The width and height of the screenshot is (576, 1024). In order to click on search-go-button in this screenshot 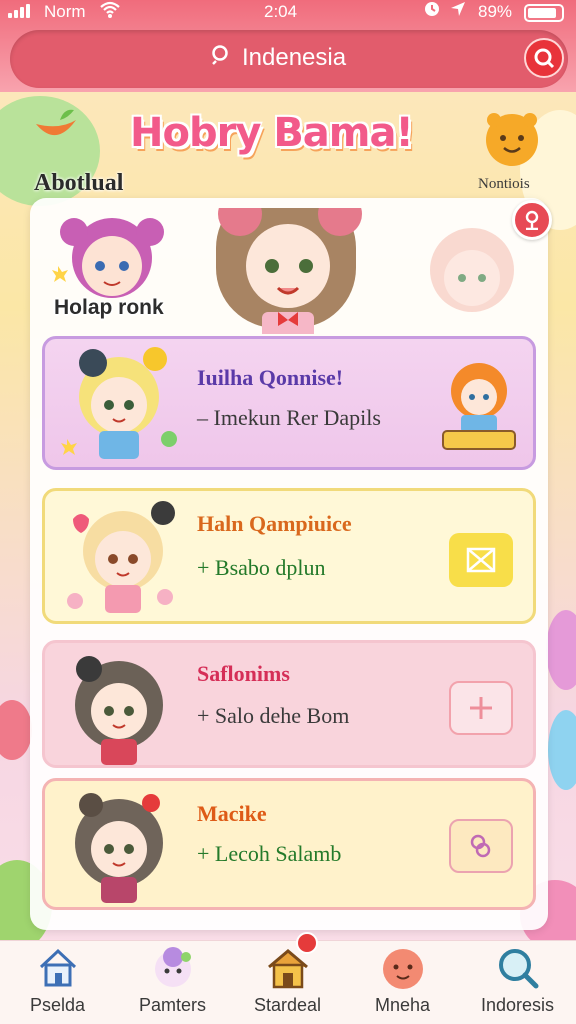, I will do `click(544, 58)`.